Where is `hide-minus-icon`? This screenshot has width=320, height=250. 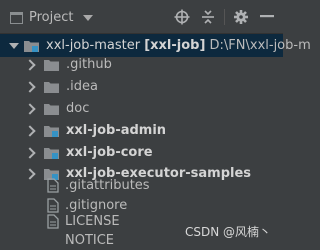
hide-minus-icon is located at coordinates (267, 17).